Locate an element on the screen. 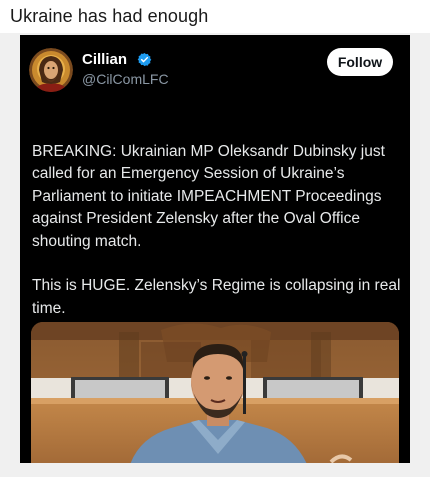 The image size is (430, 477). avatar is located at coordinates (51, 70).